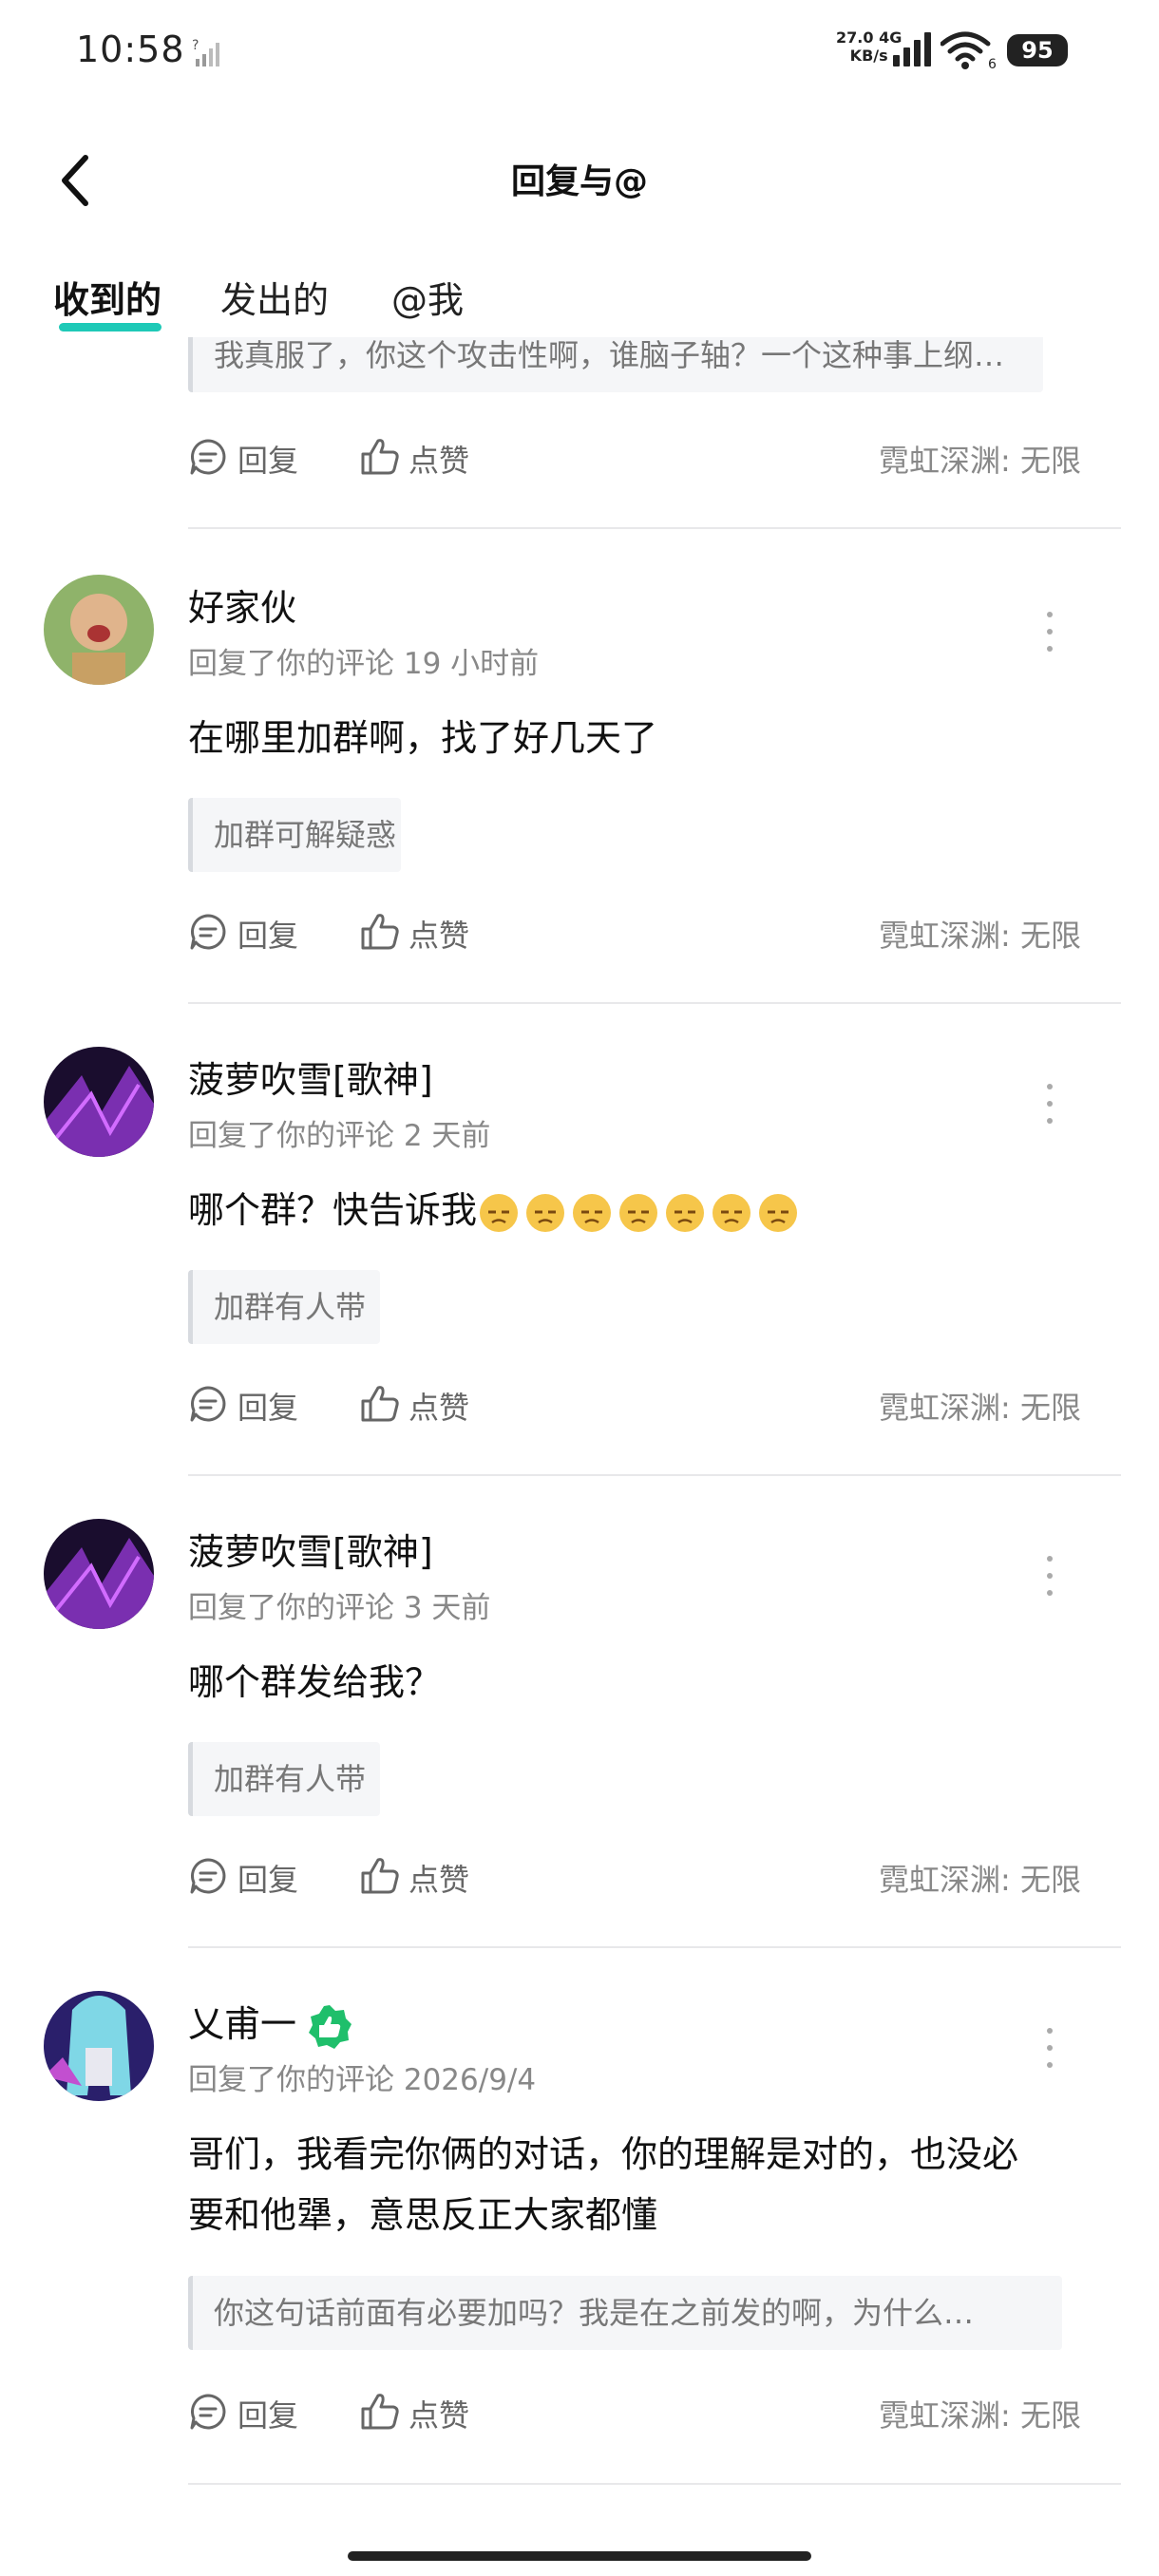  I want to click on username: 乂甫一, so click(270, 2023).